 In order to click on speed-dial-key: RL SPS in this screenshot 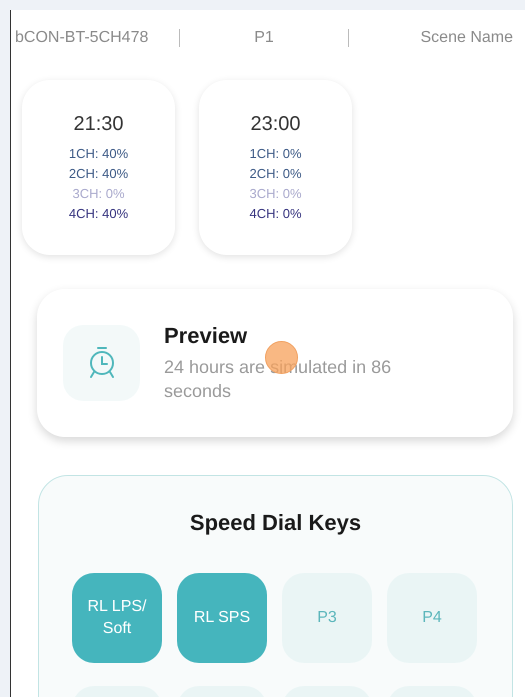, I will do `click(222, 618)`.